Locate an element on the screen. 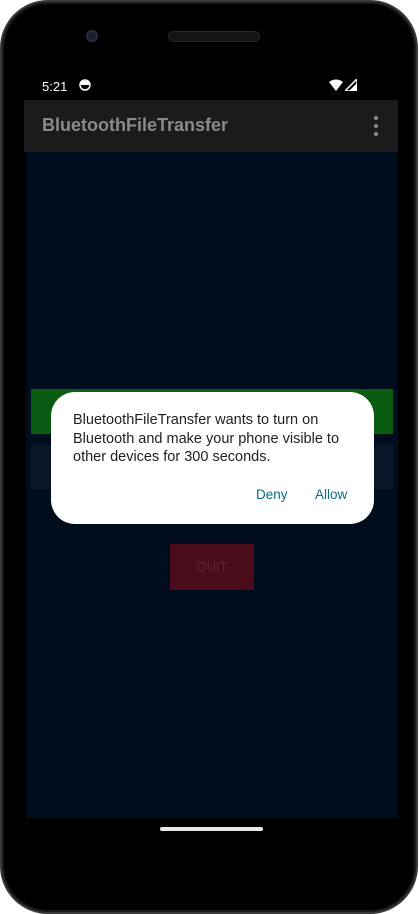  app-bar: BluetoothFileTransfer is located at coordinates (211, 126).